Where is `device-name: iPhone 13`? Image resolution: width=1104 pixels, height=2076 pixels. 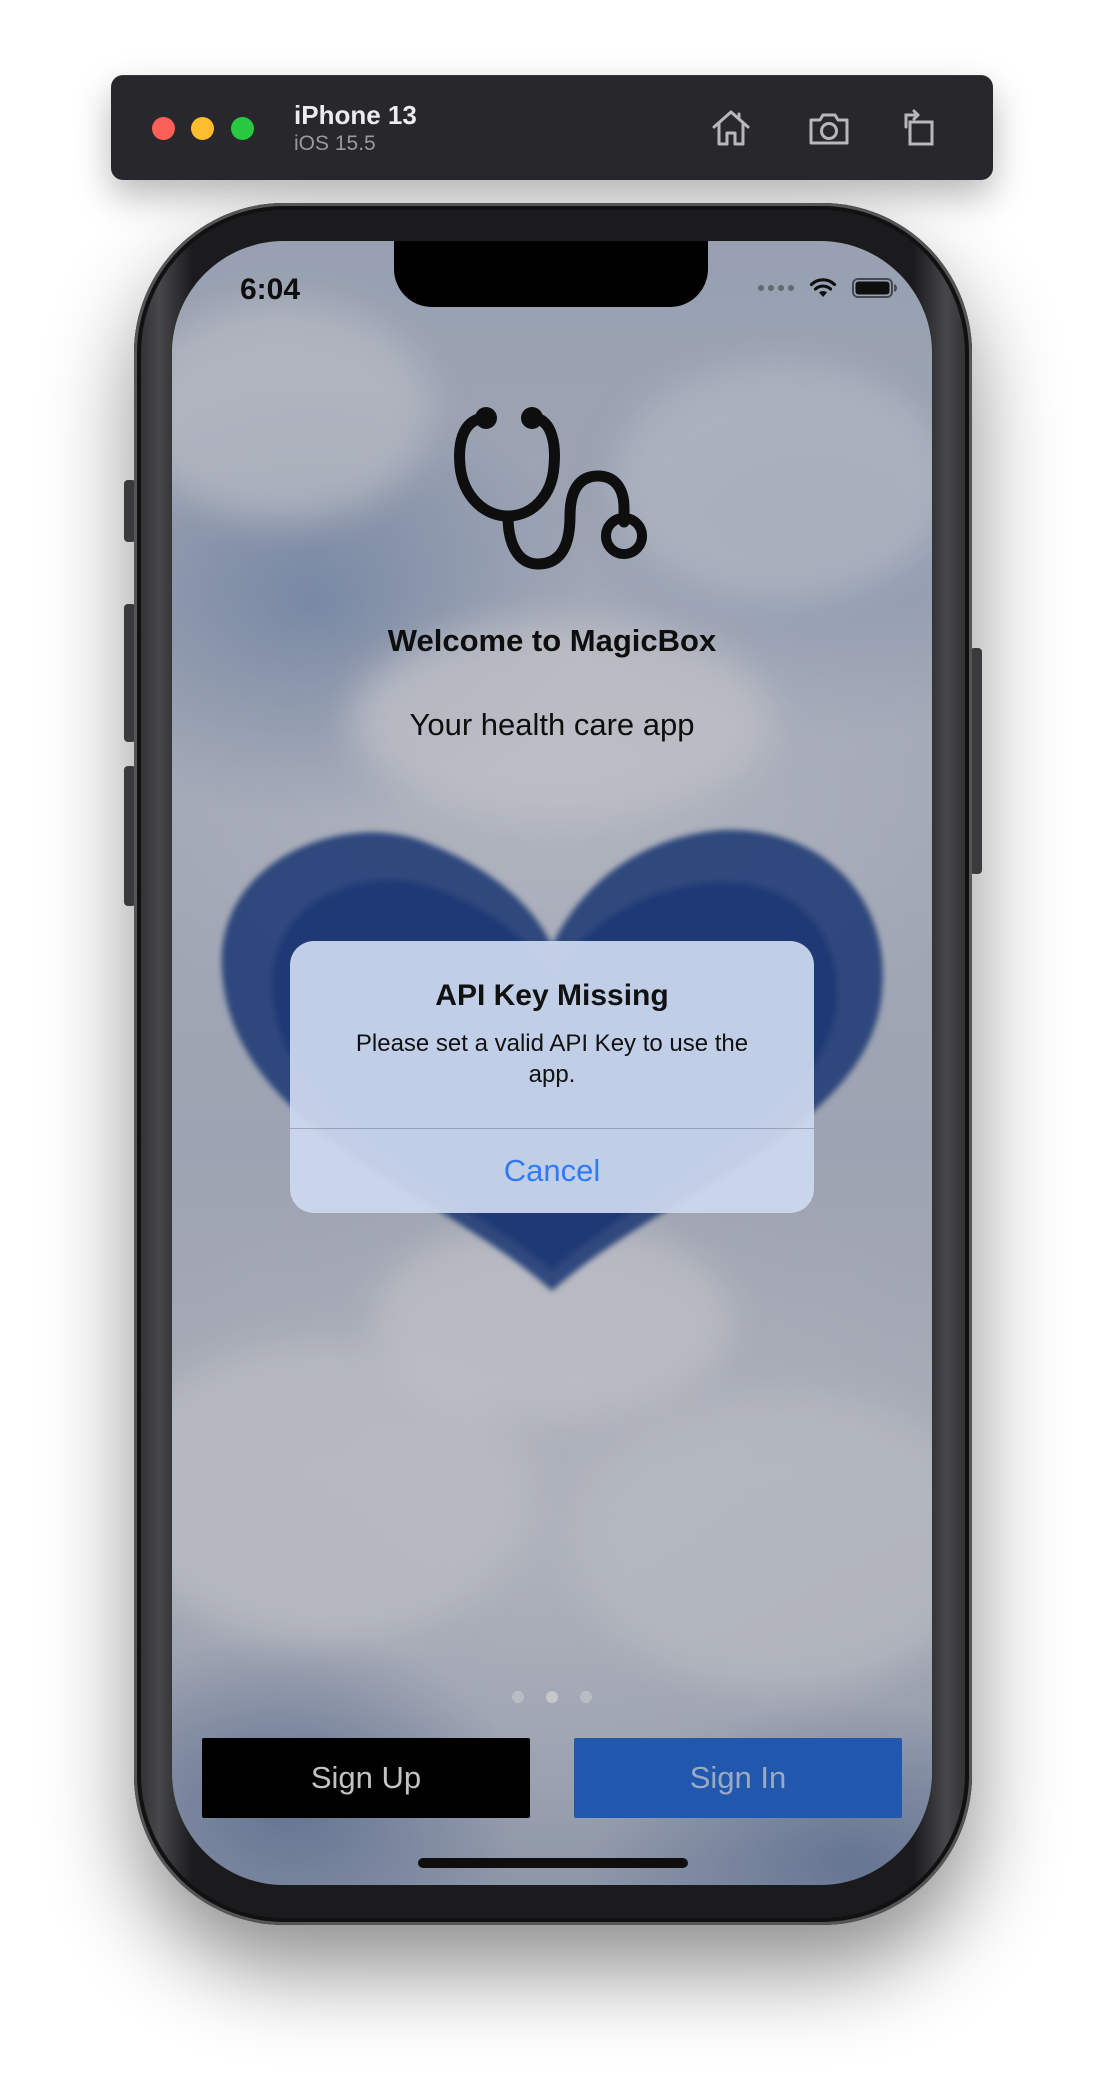
device-name: iPhone 13 is located at coordinates (355, 115).